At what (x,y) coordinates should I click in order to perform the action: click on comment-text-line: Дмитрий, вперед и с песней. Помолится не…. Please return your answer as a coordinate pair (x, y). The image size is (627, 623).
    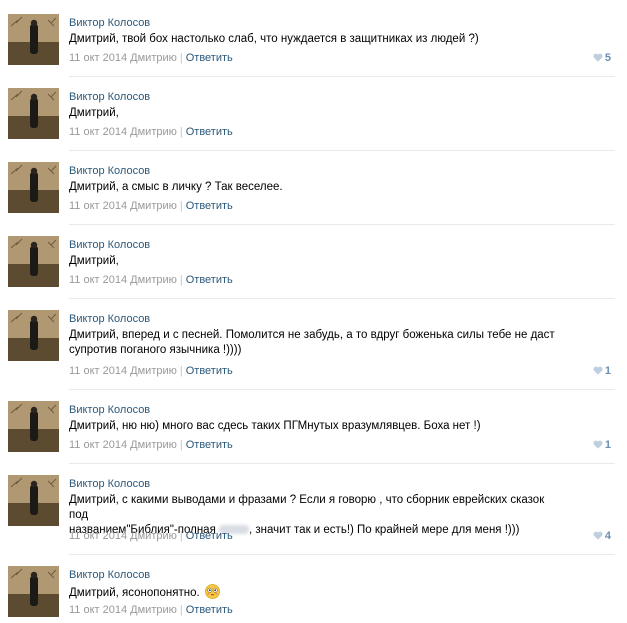
    Looking at the image, I should click on (312, 335).